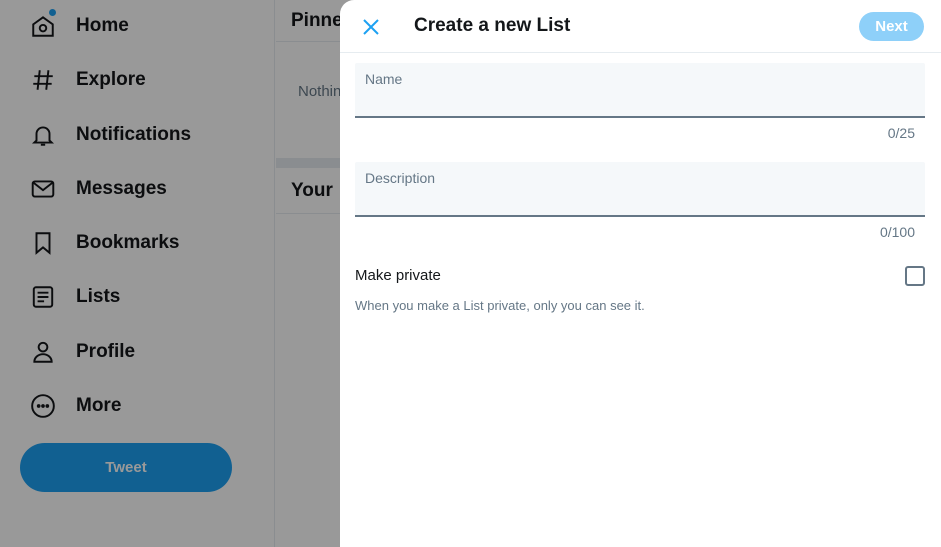 This screenshot has width=941, height=547. Describe the element at coordinates (400, 178) in the screenshot. I see `description-field-label: Description` at that location.